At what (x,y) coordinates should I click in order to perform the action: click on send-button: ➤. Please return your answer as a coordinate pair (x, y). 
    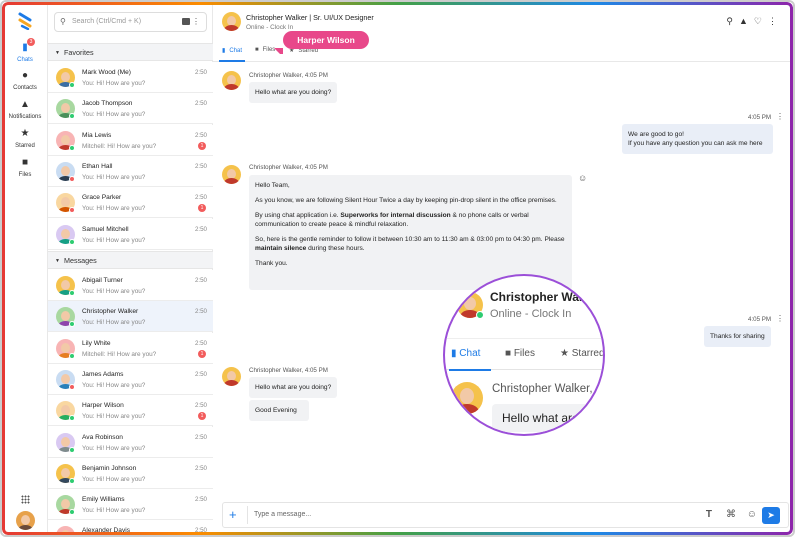
    Looking at the image, I should click on (771, 515).